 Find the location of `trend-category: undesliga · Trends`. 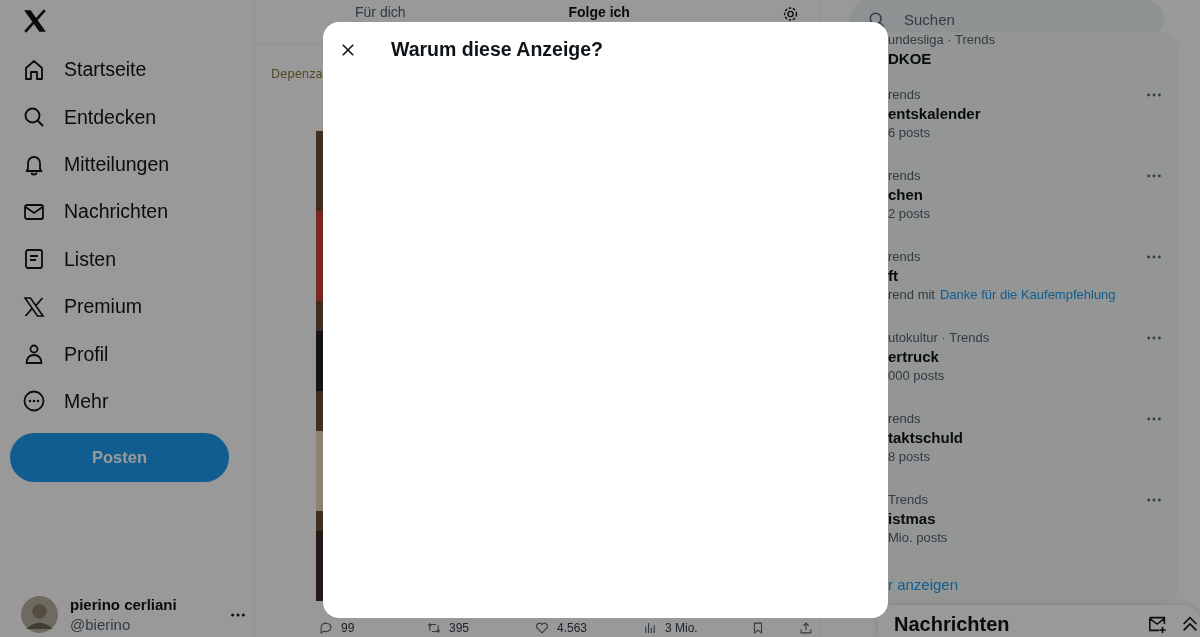

trend-category: undesliga · Trends is located at coordinates (941, 39).